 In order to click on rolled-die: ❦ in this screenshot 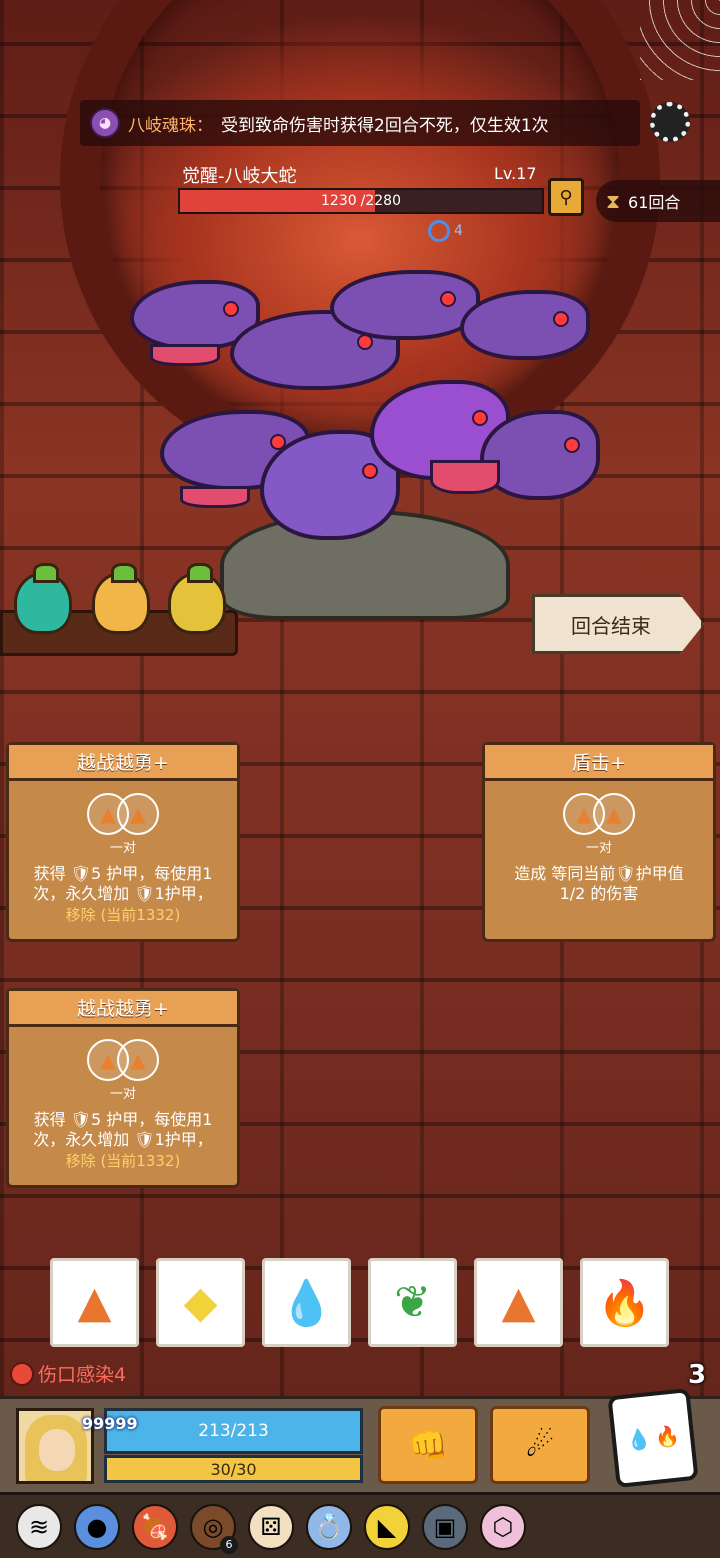, I will do `click(412, 1302)`.